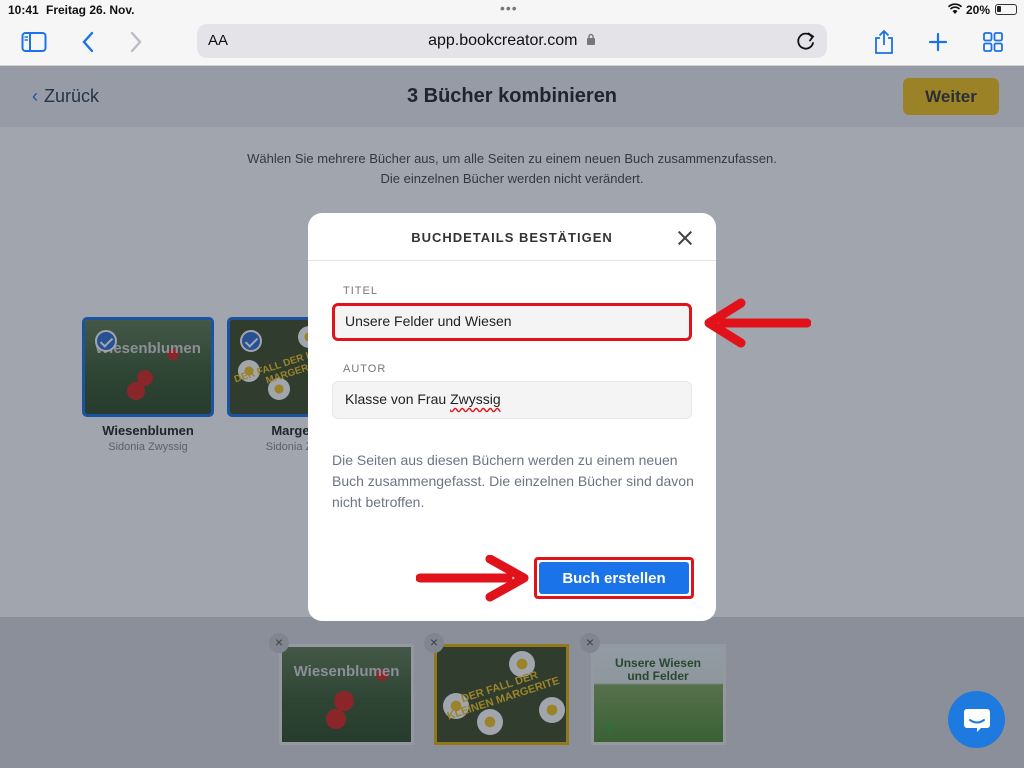  I want to click on safari-toolbar: AA app.bookcreator.com, so click(512, 43).